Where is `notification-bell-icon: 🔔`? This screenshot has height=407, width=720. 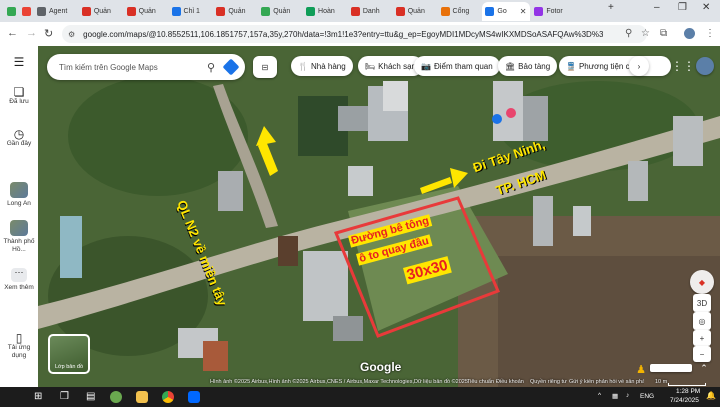
notification-bell-icon: 🔔 is located at coordinates (711, 395).